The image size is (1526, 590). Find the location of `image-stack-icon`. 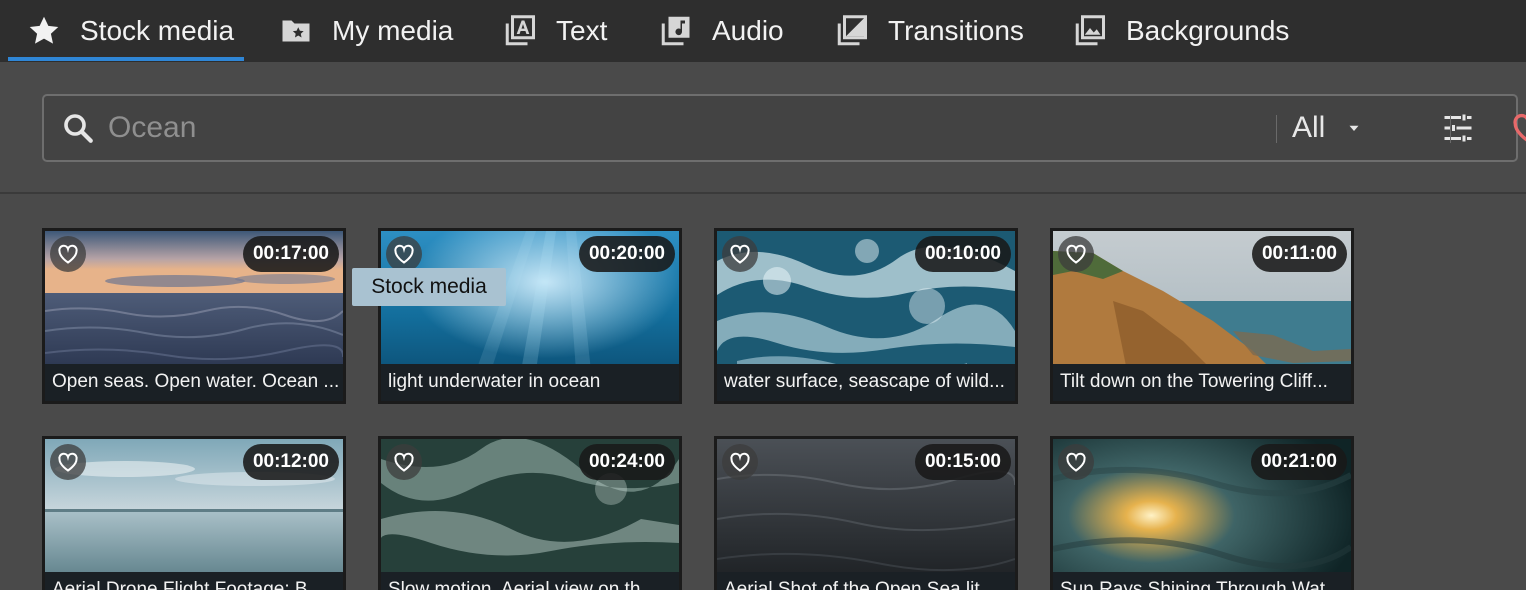

image-stack-icon is located at coordinates (1090, 31).